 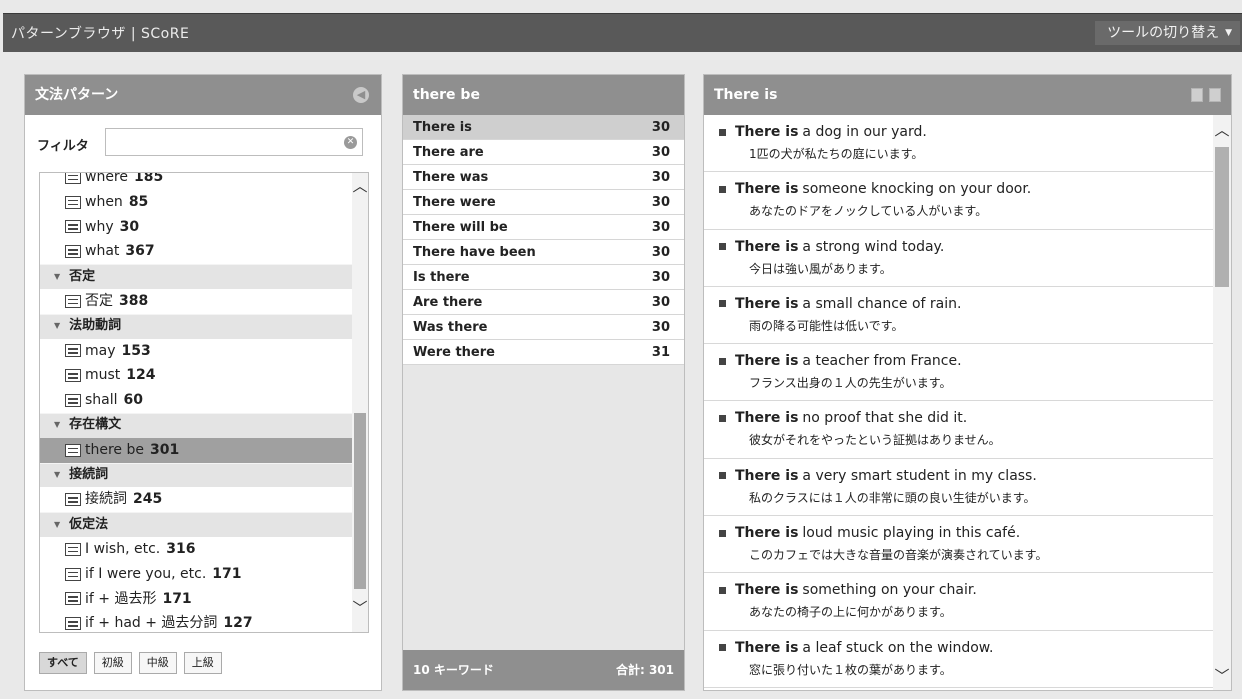 I want to click on tree-item: when 85, so click(x=197, y=202).